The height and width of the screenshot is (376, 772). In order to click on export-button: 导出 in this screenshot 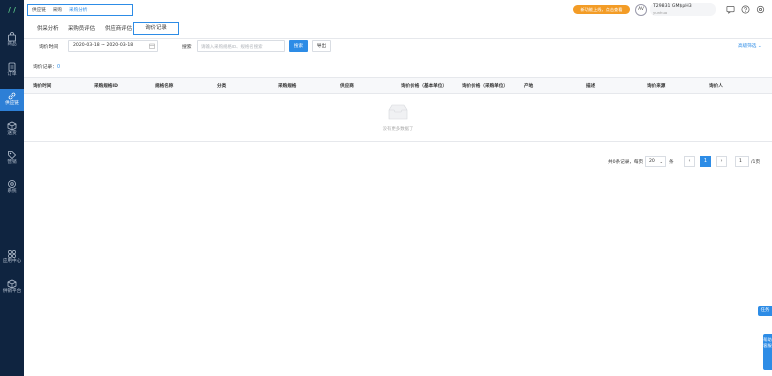, I will do `click(321, 46)`.